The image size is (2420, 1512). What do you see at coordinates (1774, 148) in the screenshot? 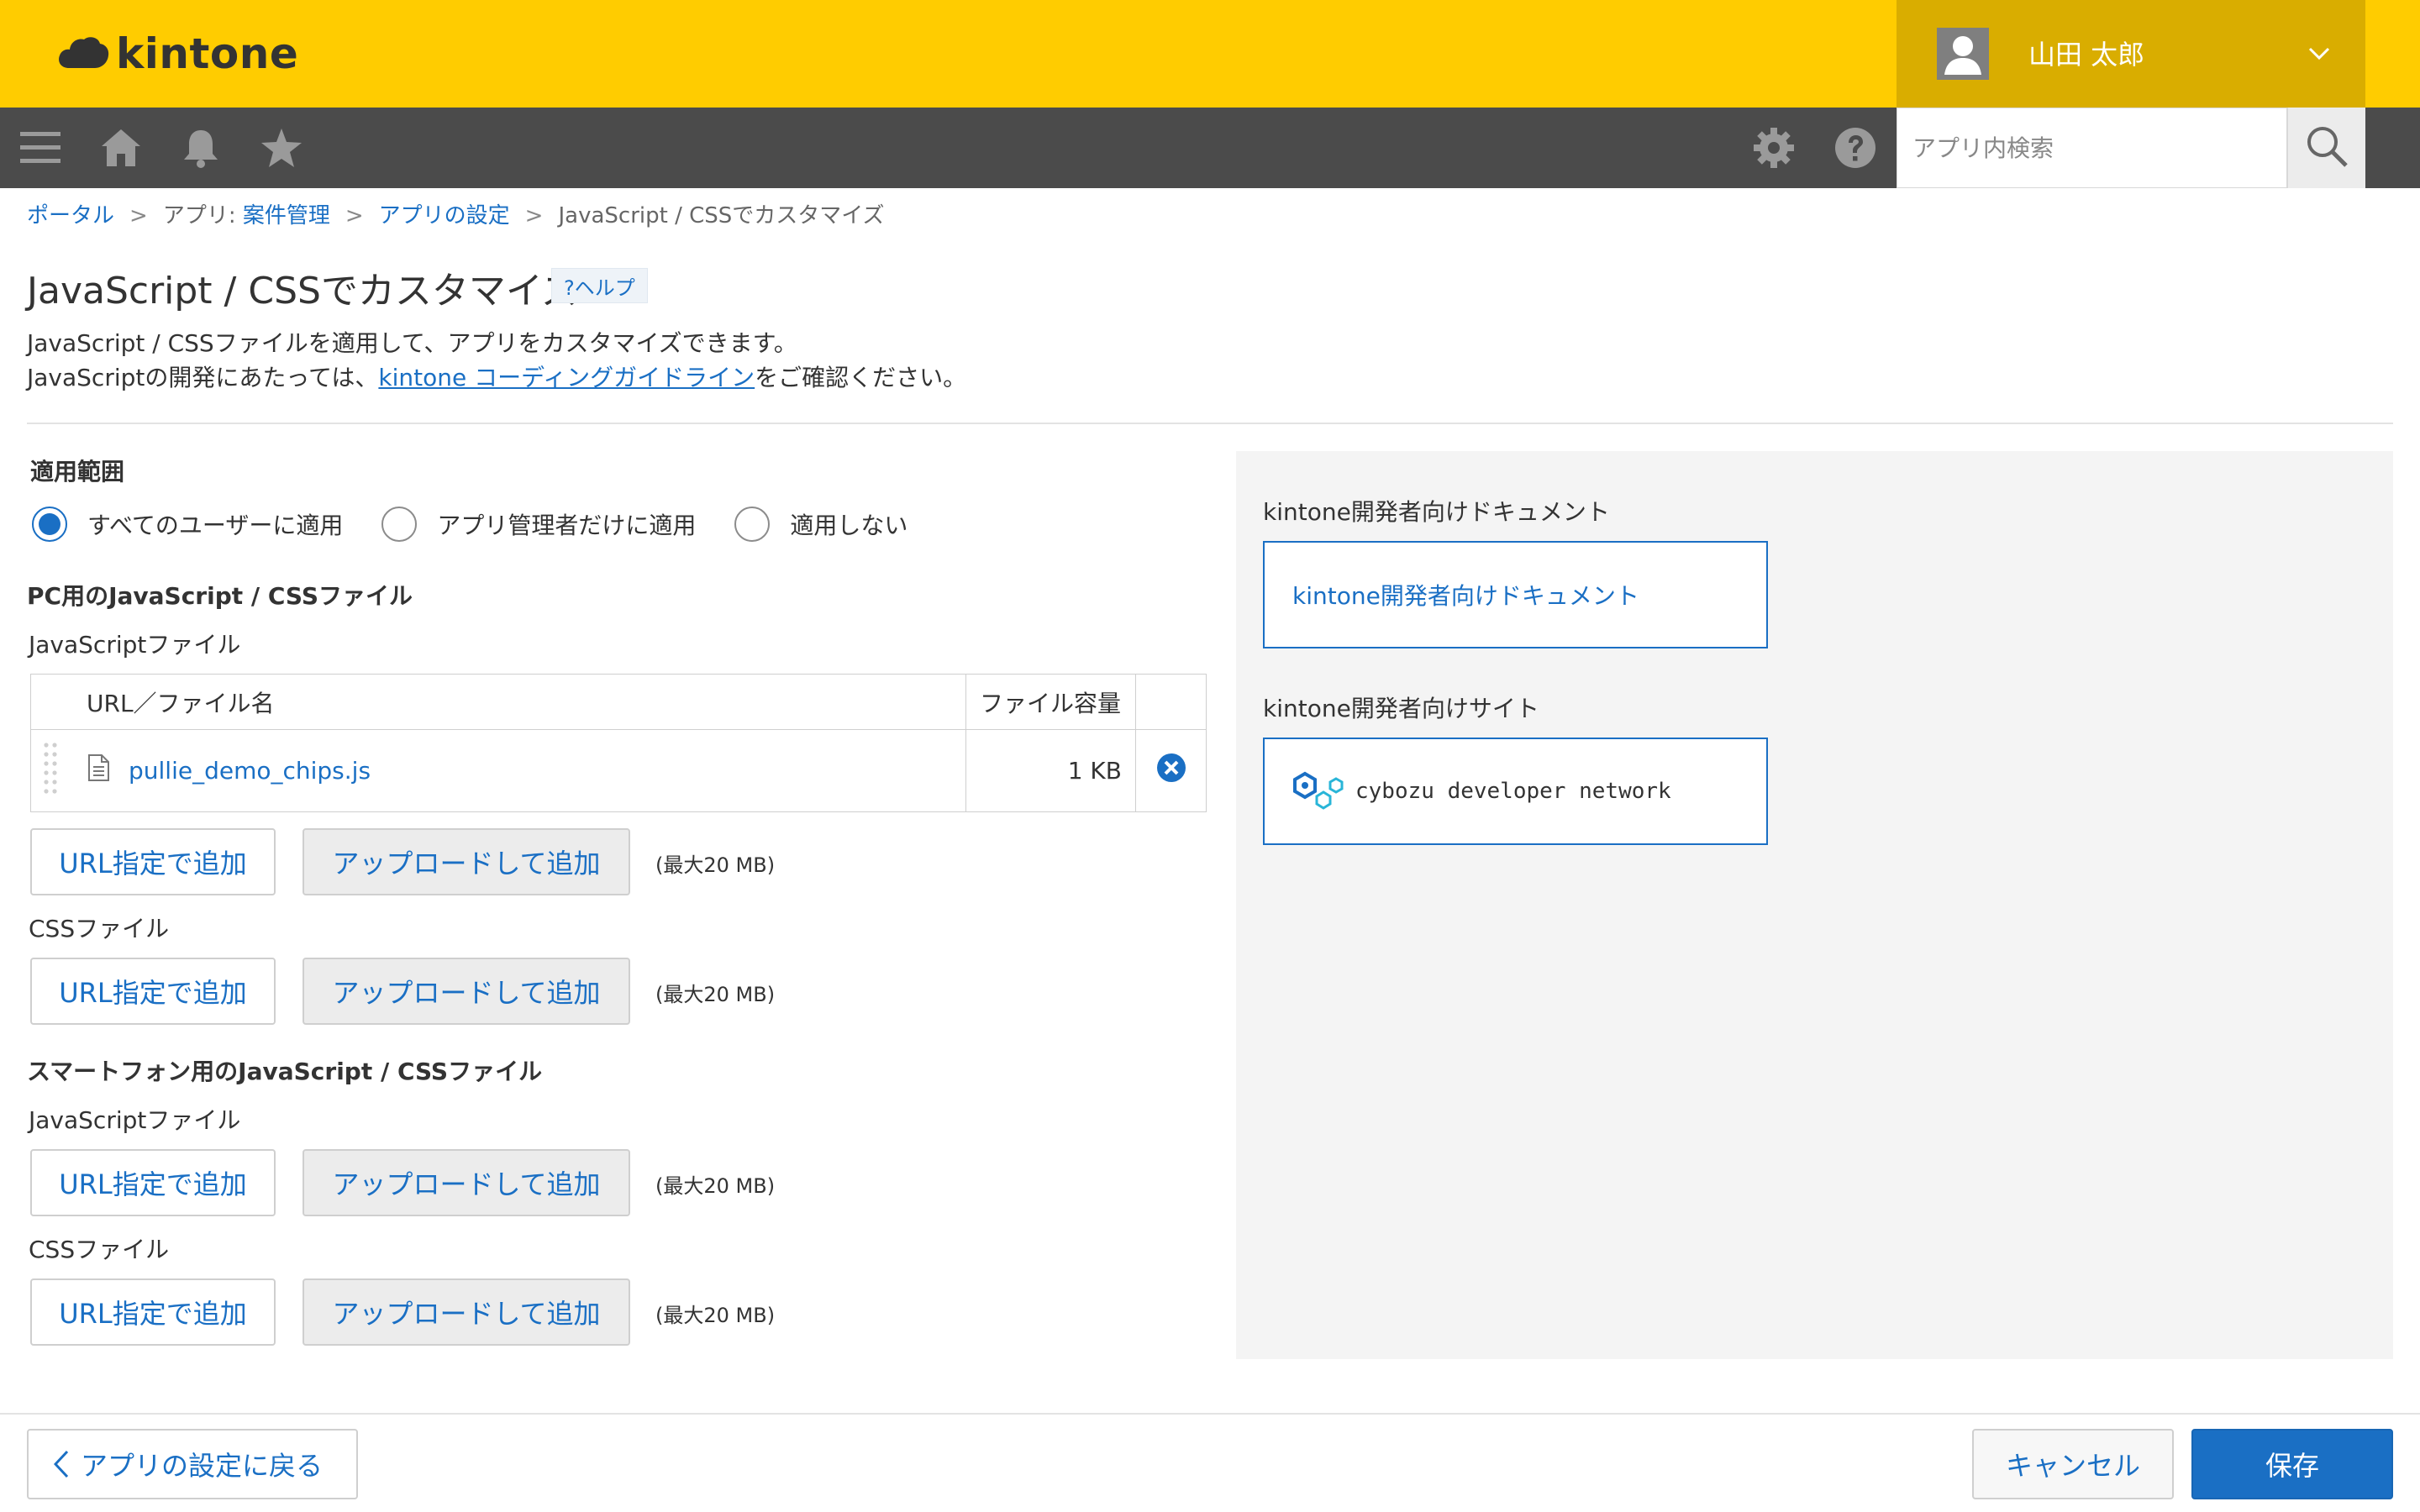
I see `gear-icon` at bounding box center [1774, 148].